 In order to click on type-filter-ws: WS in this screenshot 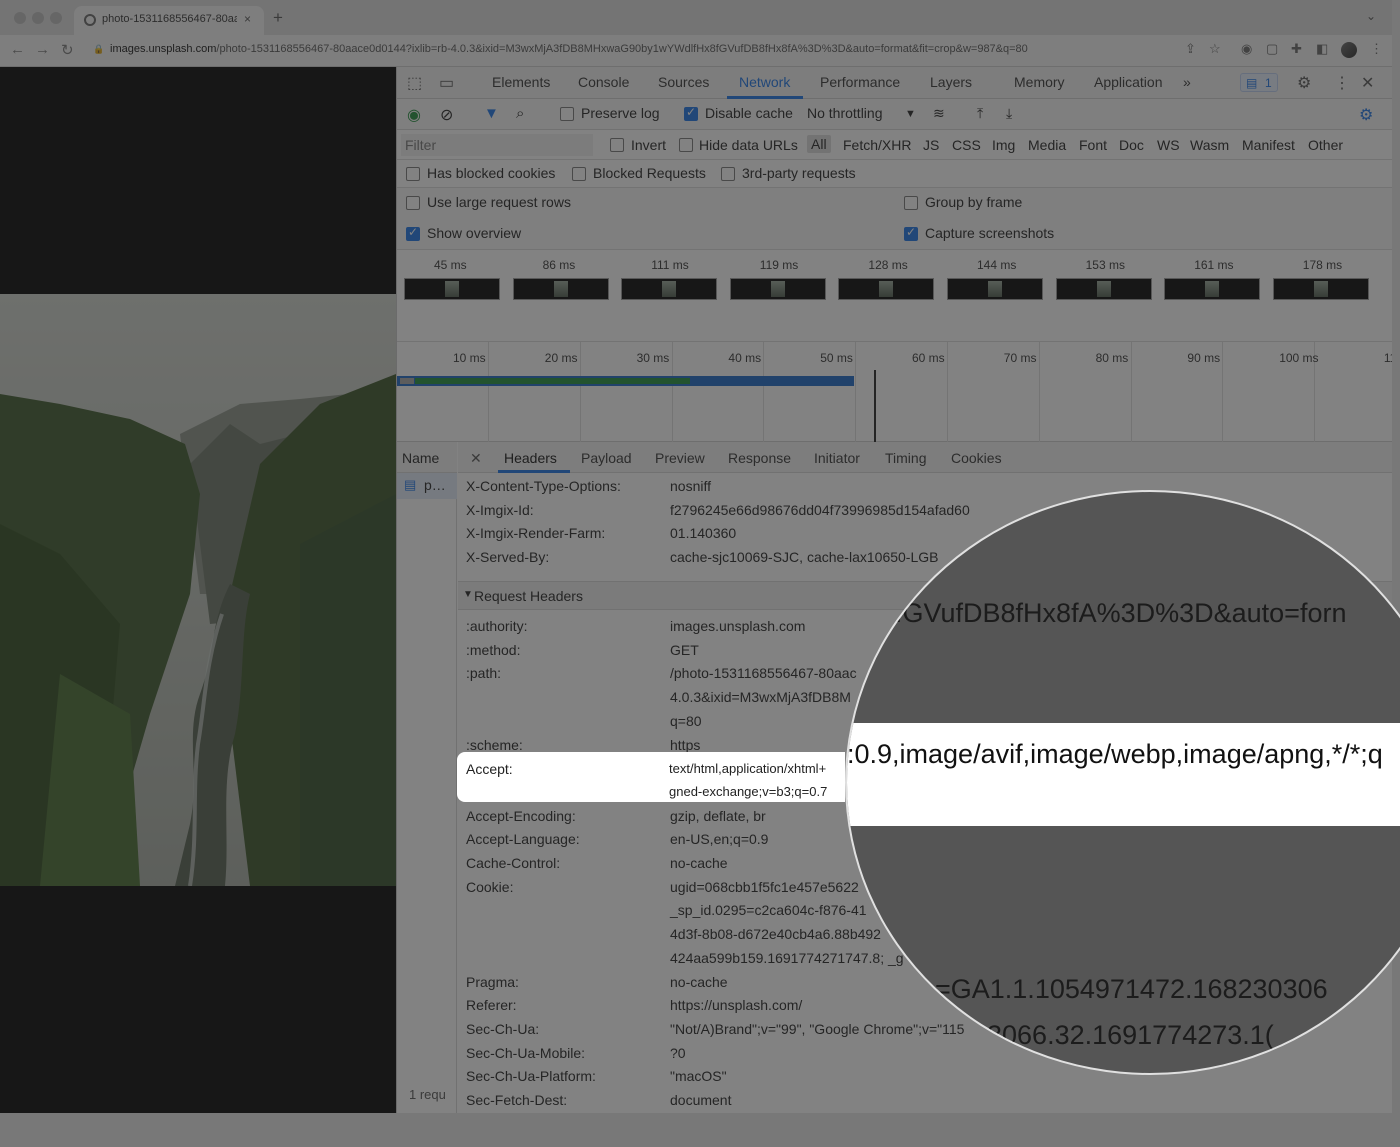, I will do `click(1168, 145)`.